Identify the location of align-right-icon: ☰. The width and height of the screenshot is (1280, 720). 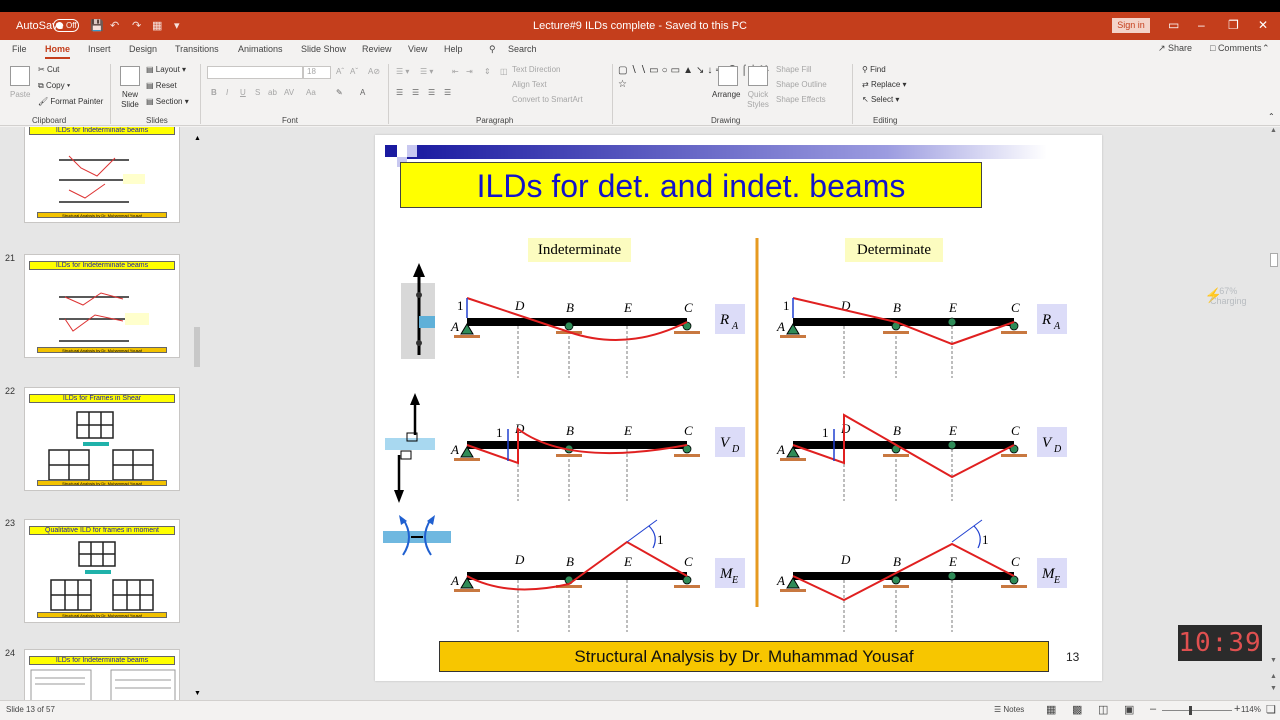
(431, 92).